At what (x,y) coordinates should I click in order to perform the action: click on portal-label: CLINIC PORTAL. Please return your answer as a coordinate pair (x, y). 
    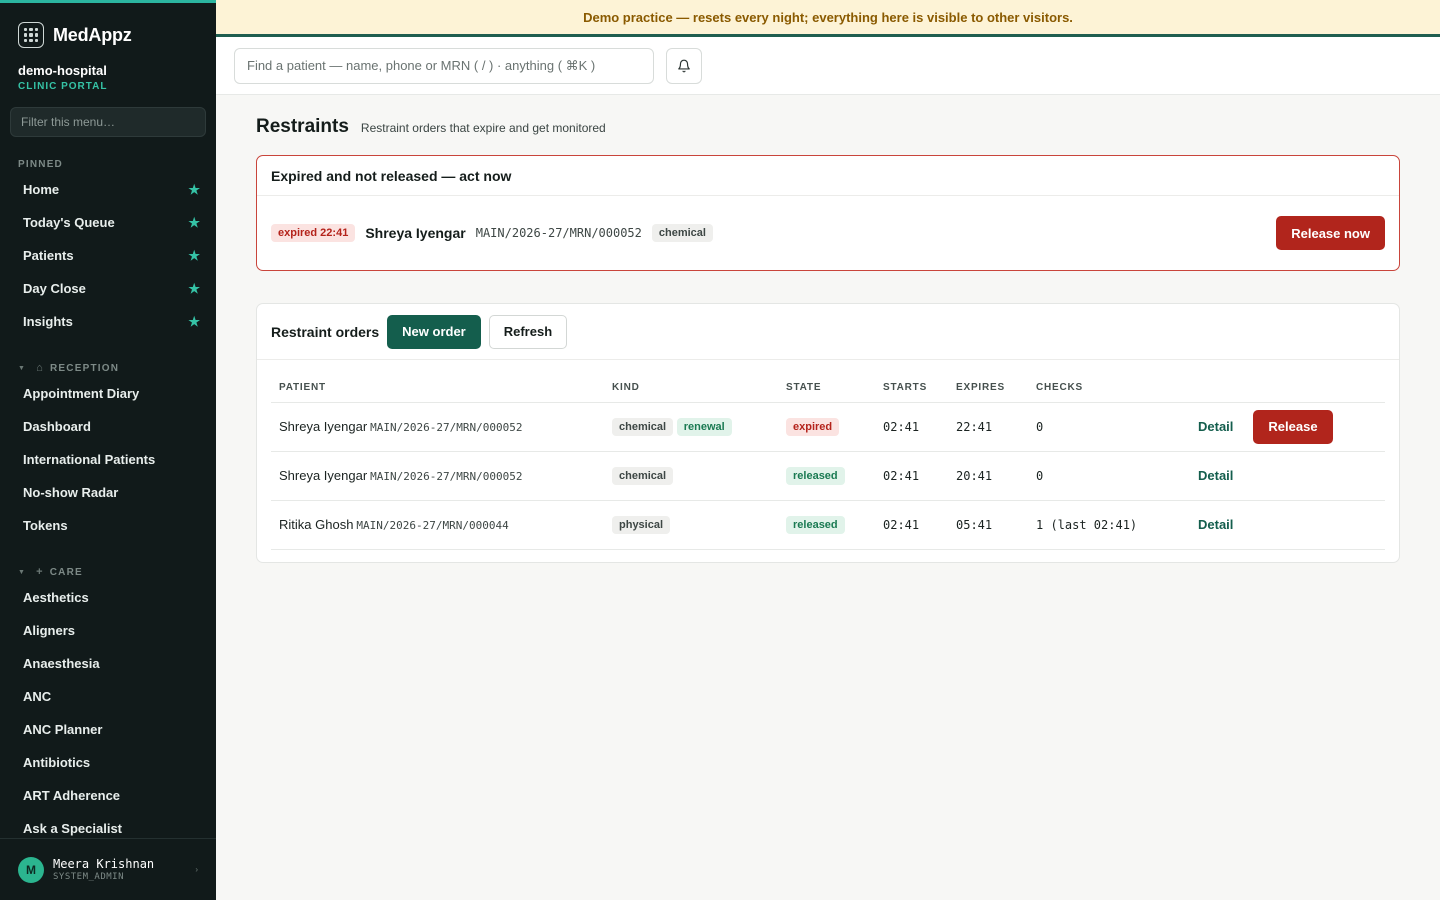
    Looking at the image, I should click on (63, 86).